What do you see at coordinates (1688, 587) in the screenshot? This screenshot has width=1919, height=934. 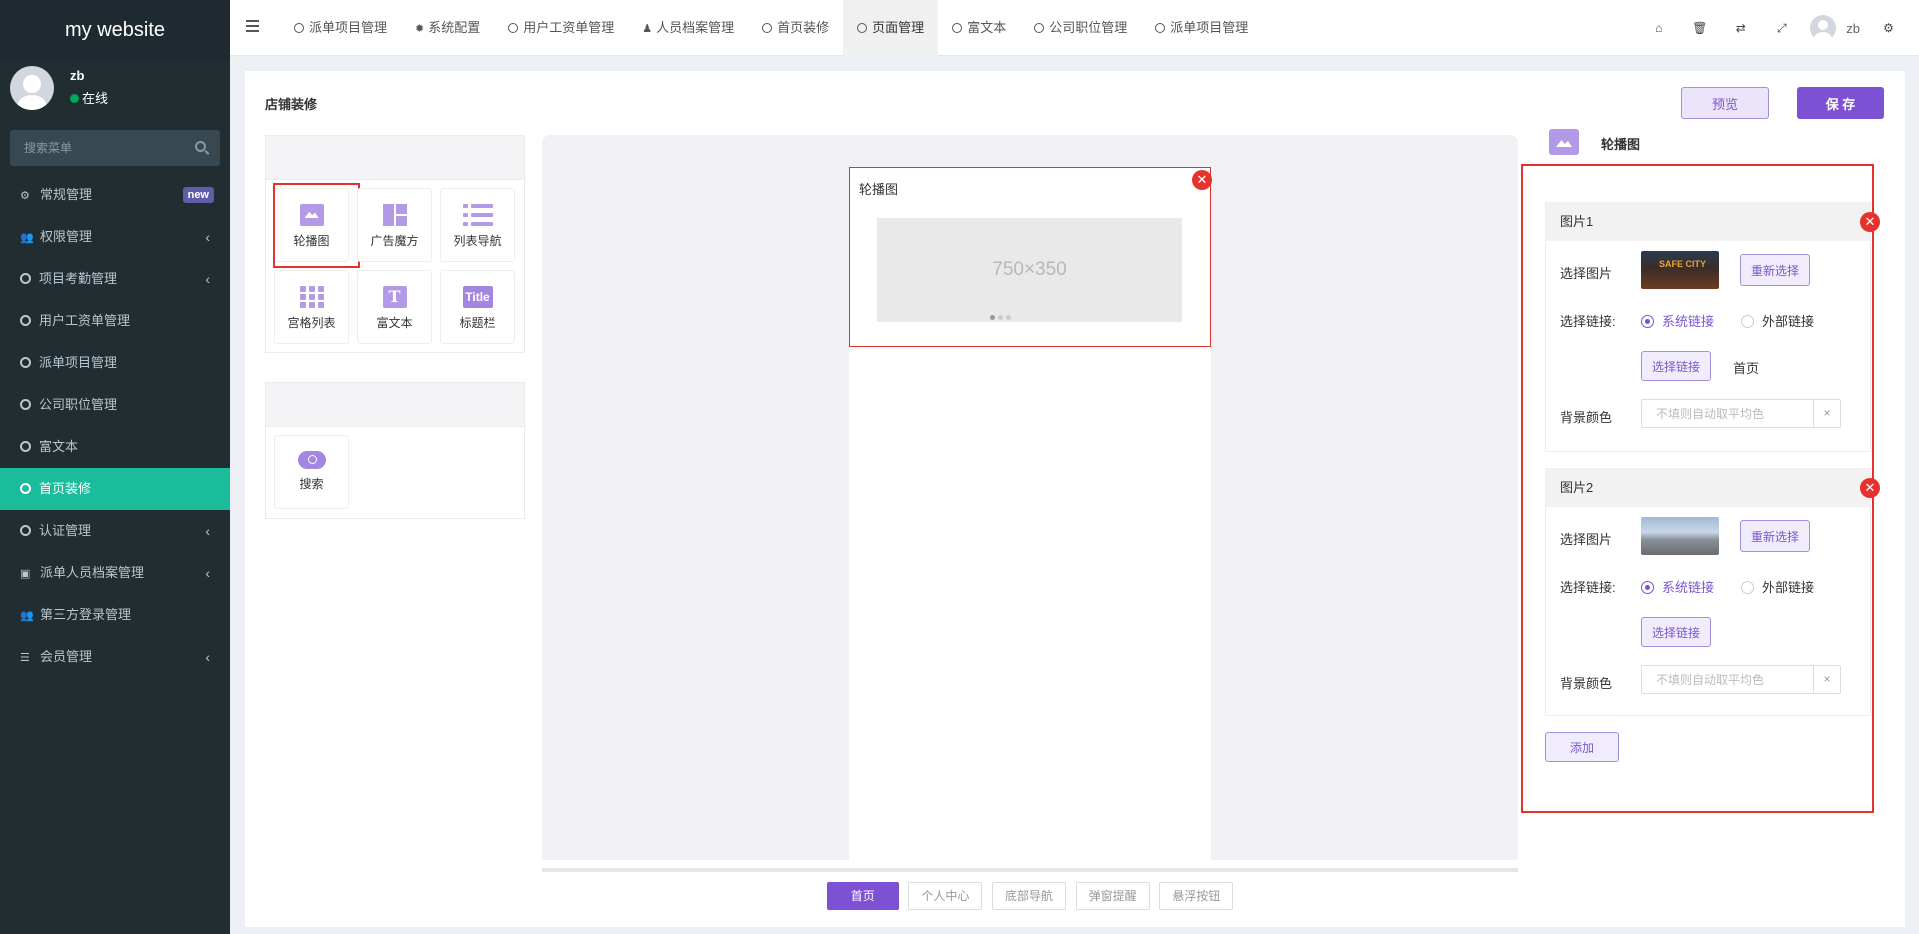 I see `radio-label: 系统链接` at bounding box center [1688, 587].